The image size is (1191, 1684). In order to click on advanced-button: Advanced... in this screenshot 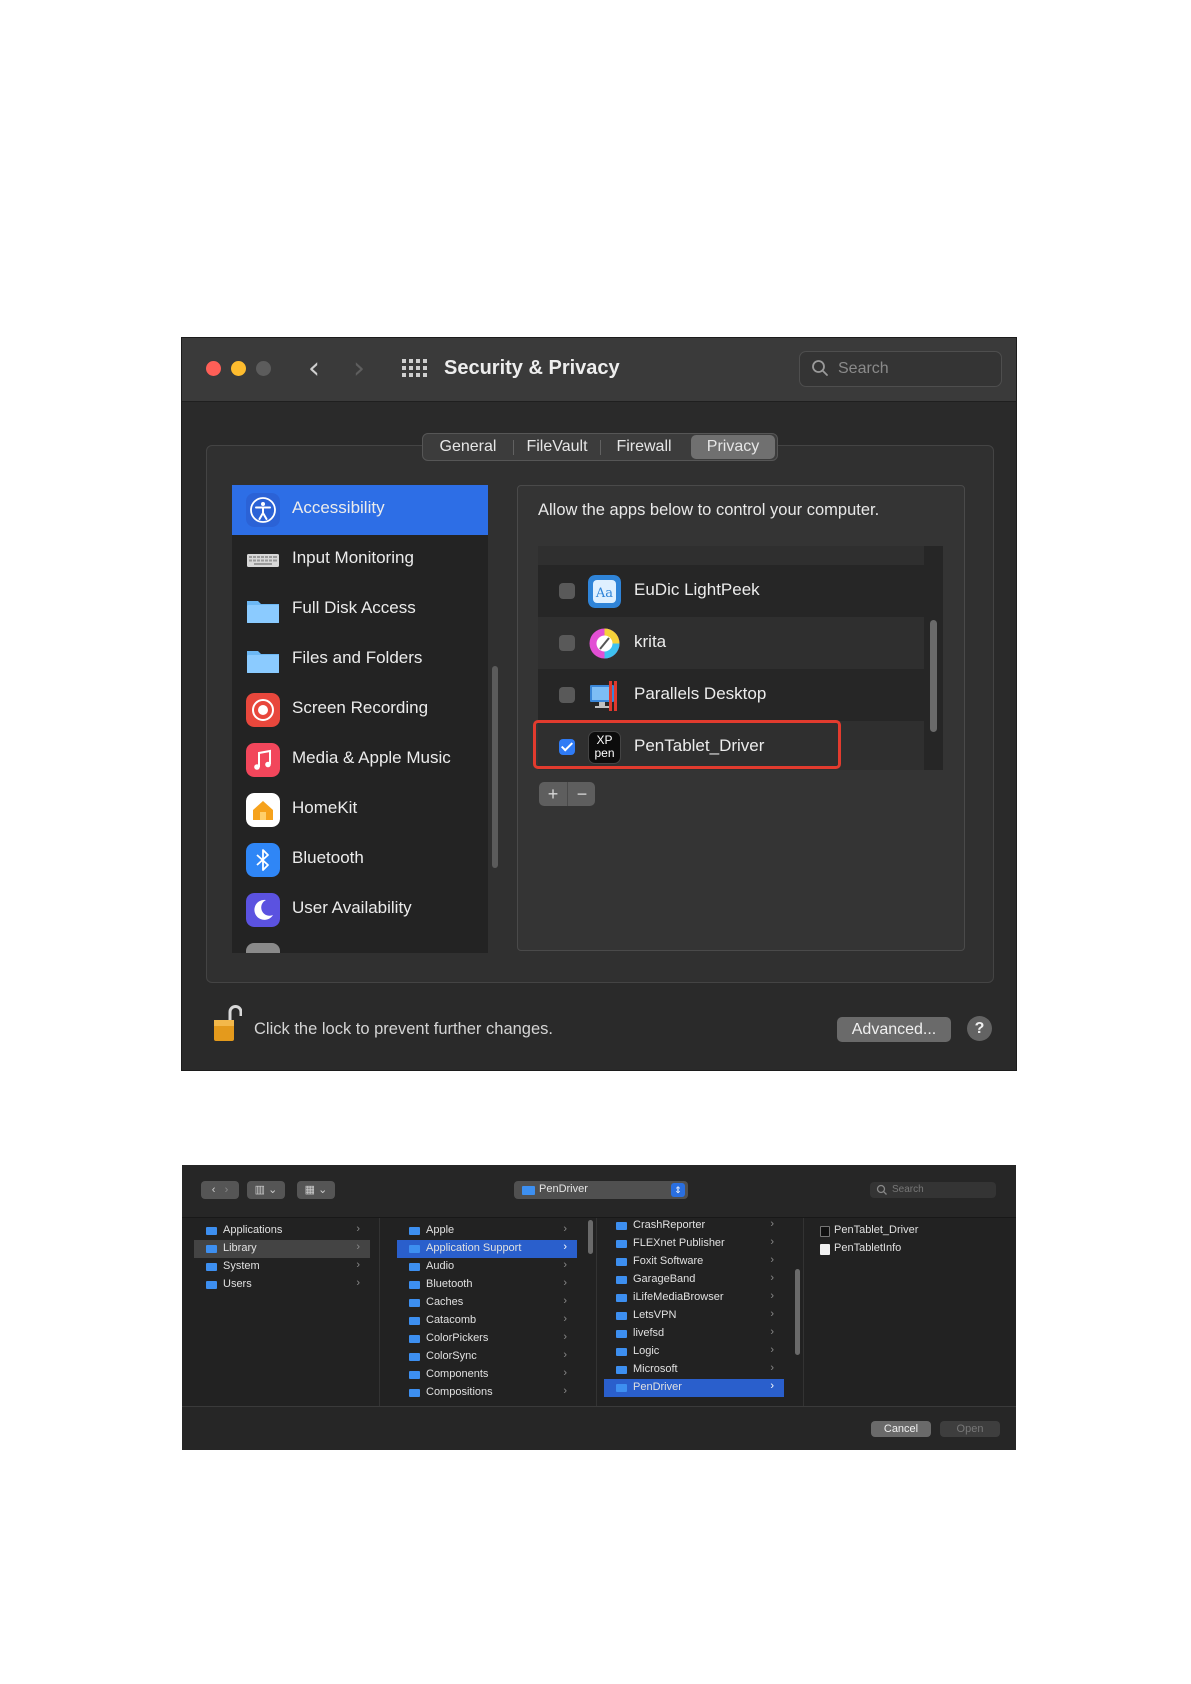, I will do `click(894, 1029)`.